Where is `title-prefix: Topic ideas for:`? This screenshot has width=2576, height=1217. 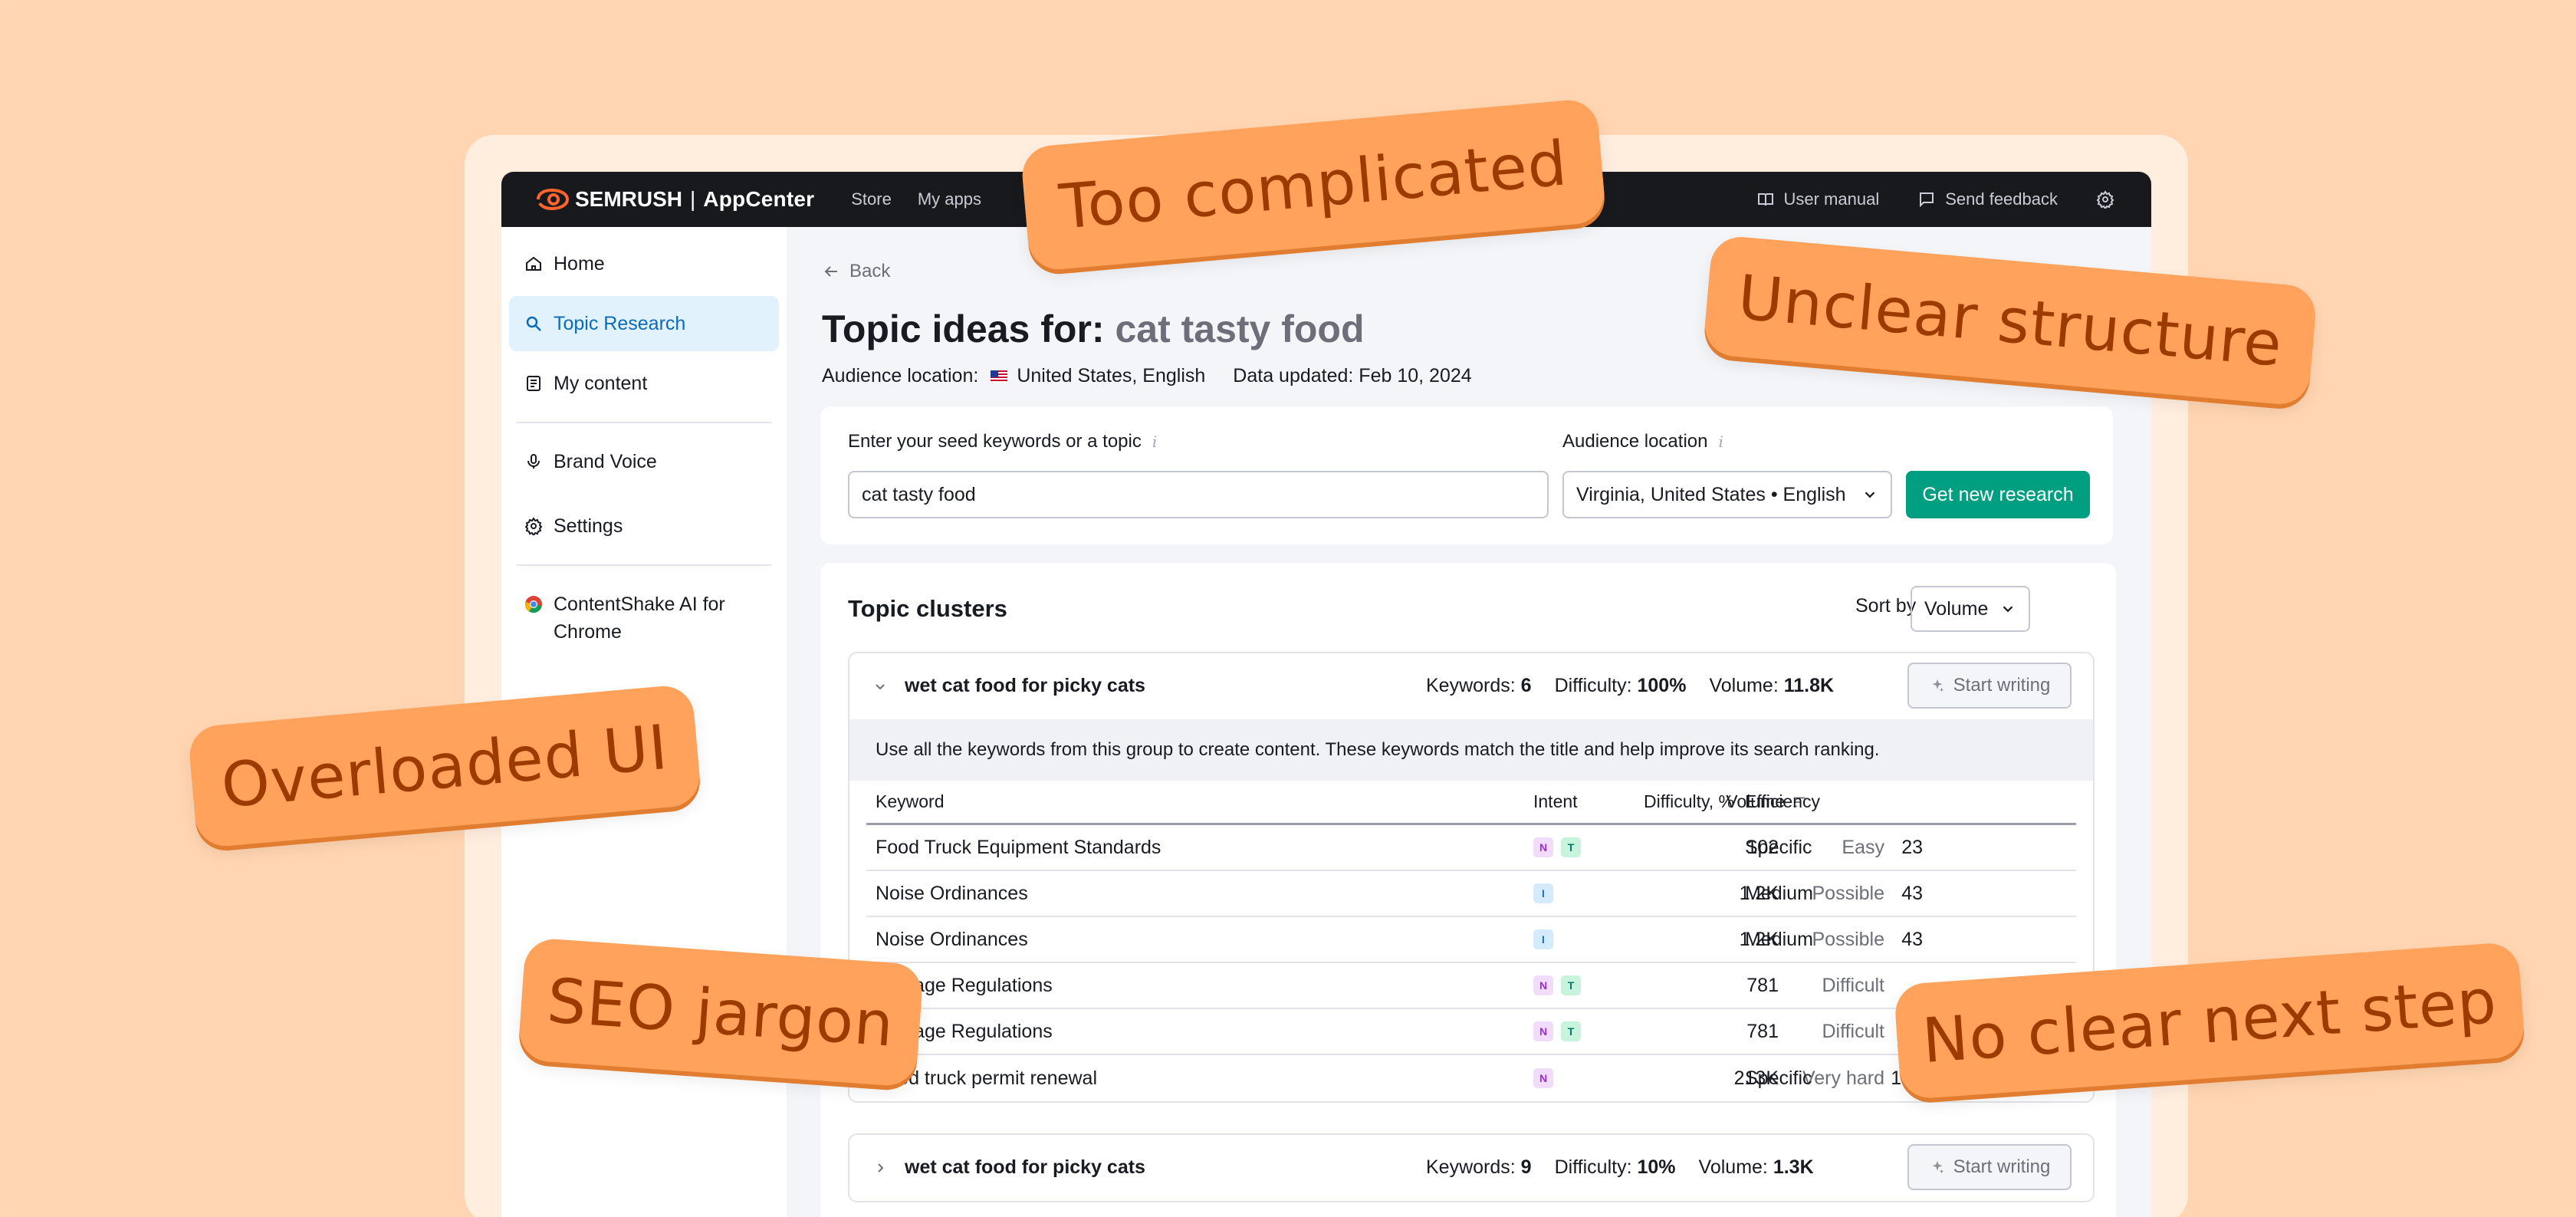
title-prefix: Topic ideas for: is located at coordinates (964, 329).